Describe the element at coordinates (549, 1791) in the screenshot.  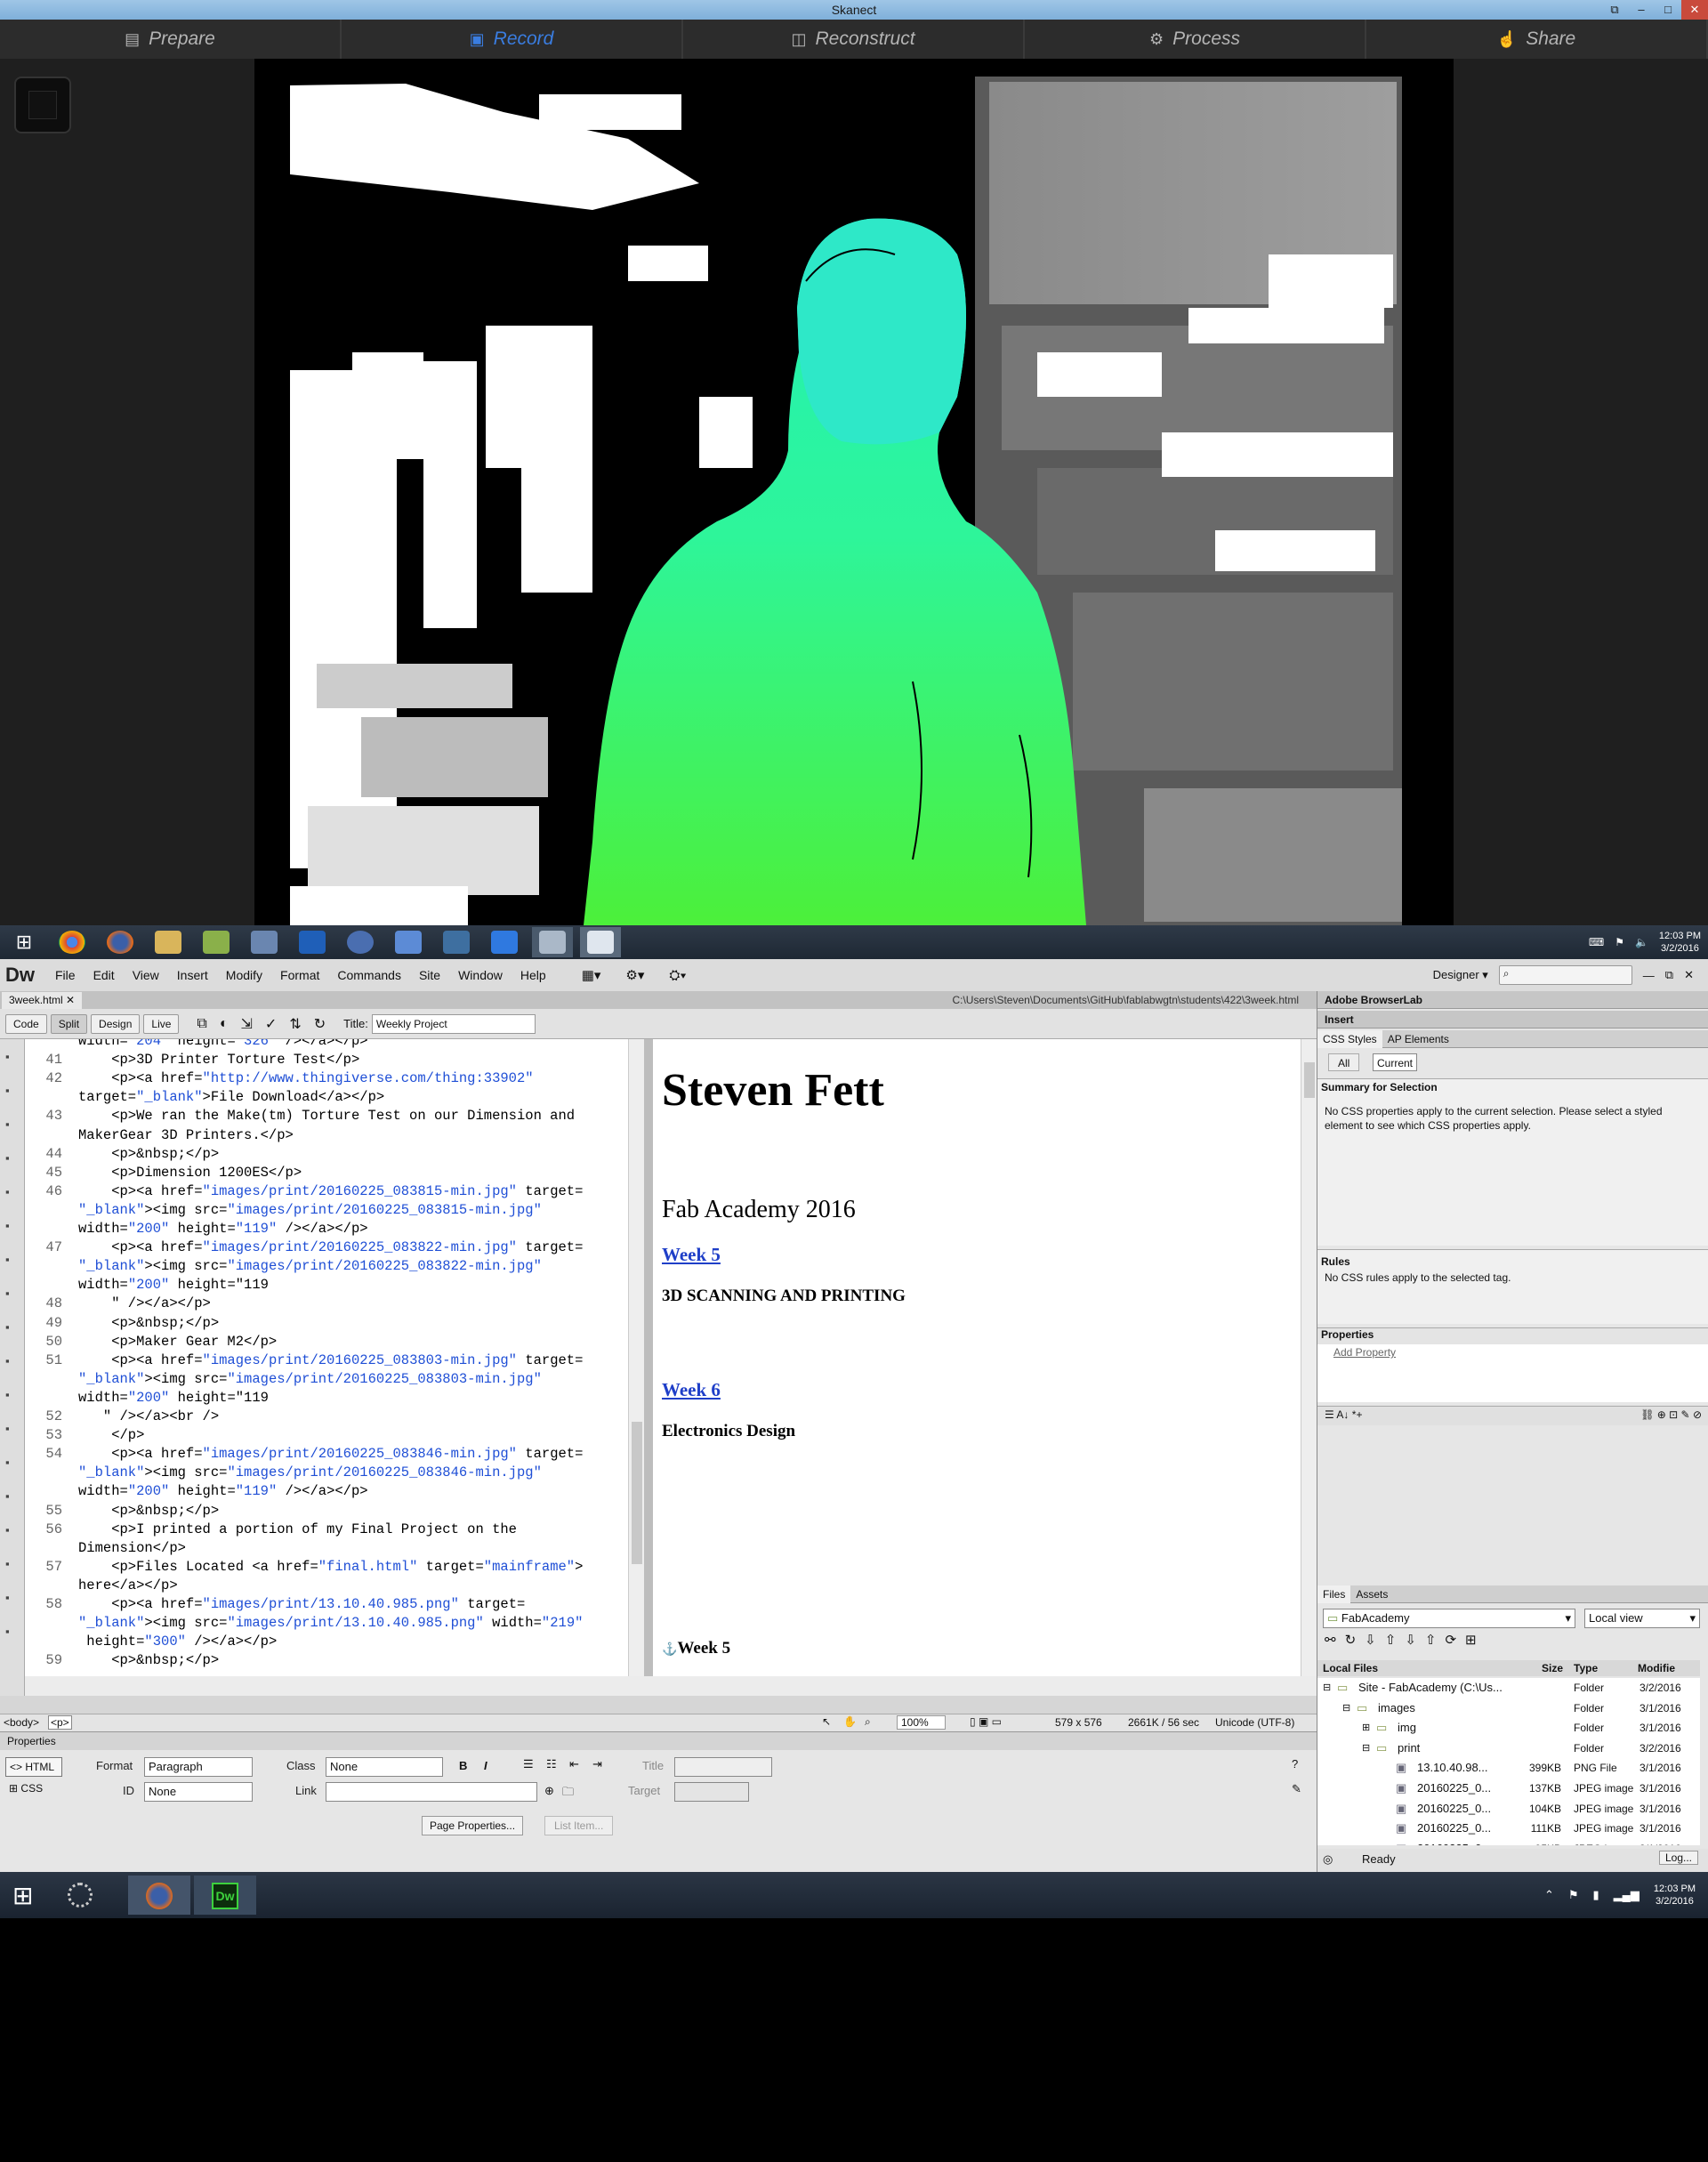
I see `point-to-file-icon: ⊕` at that location.